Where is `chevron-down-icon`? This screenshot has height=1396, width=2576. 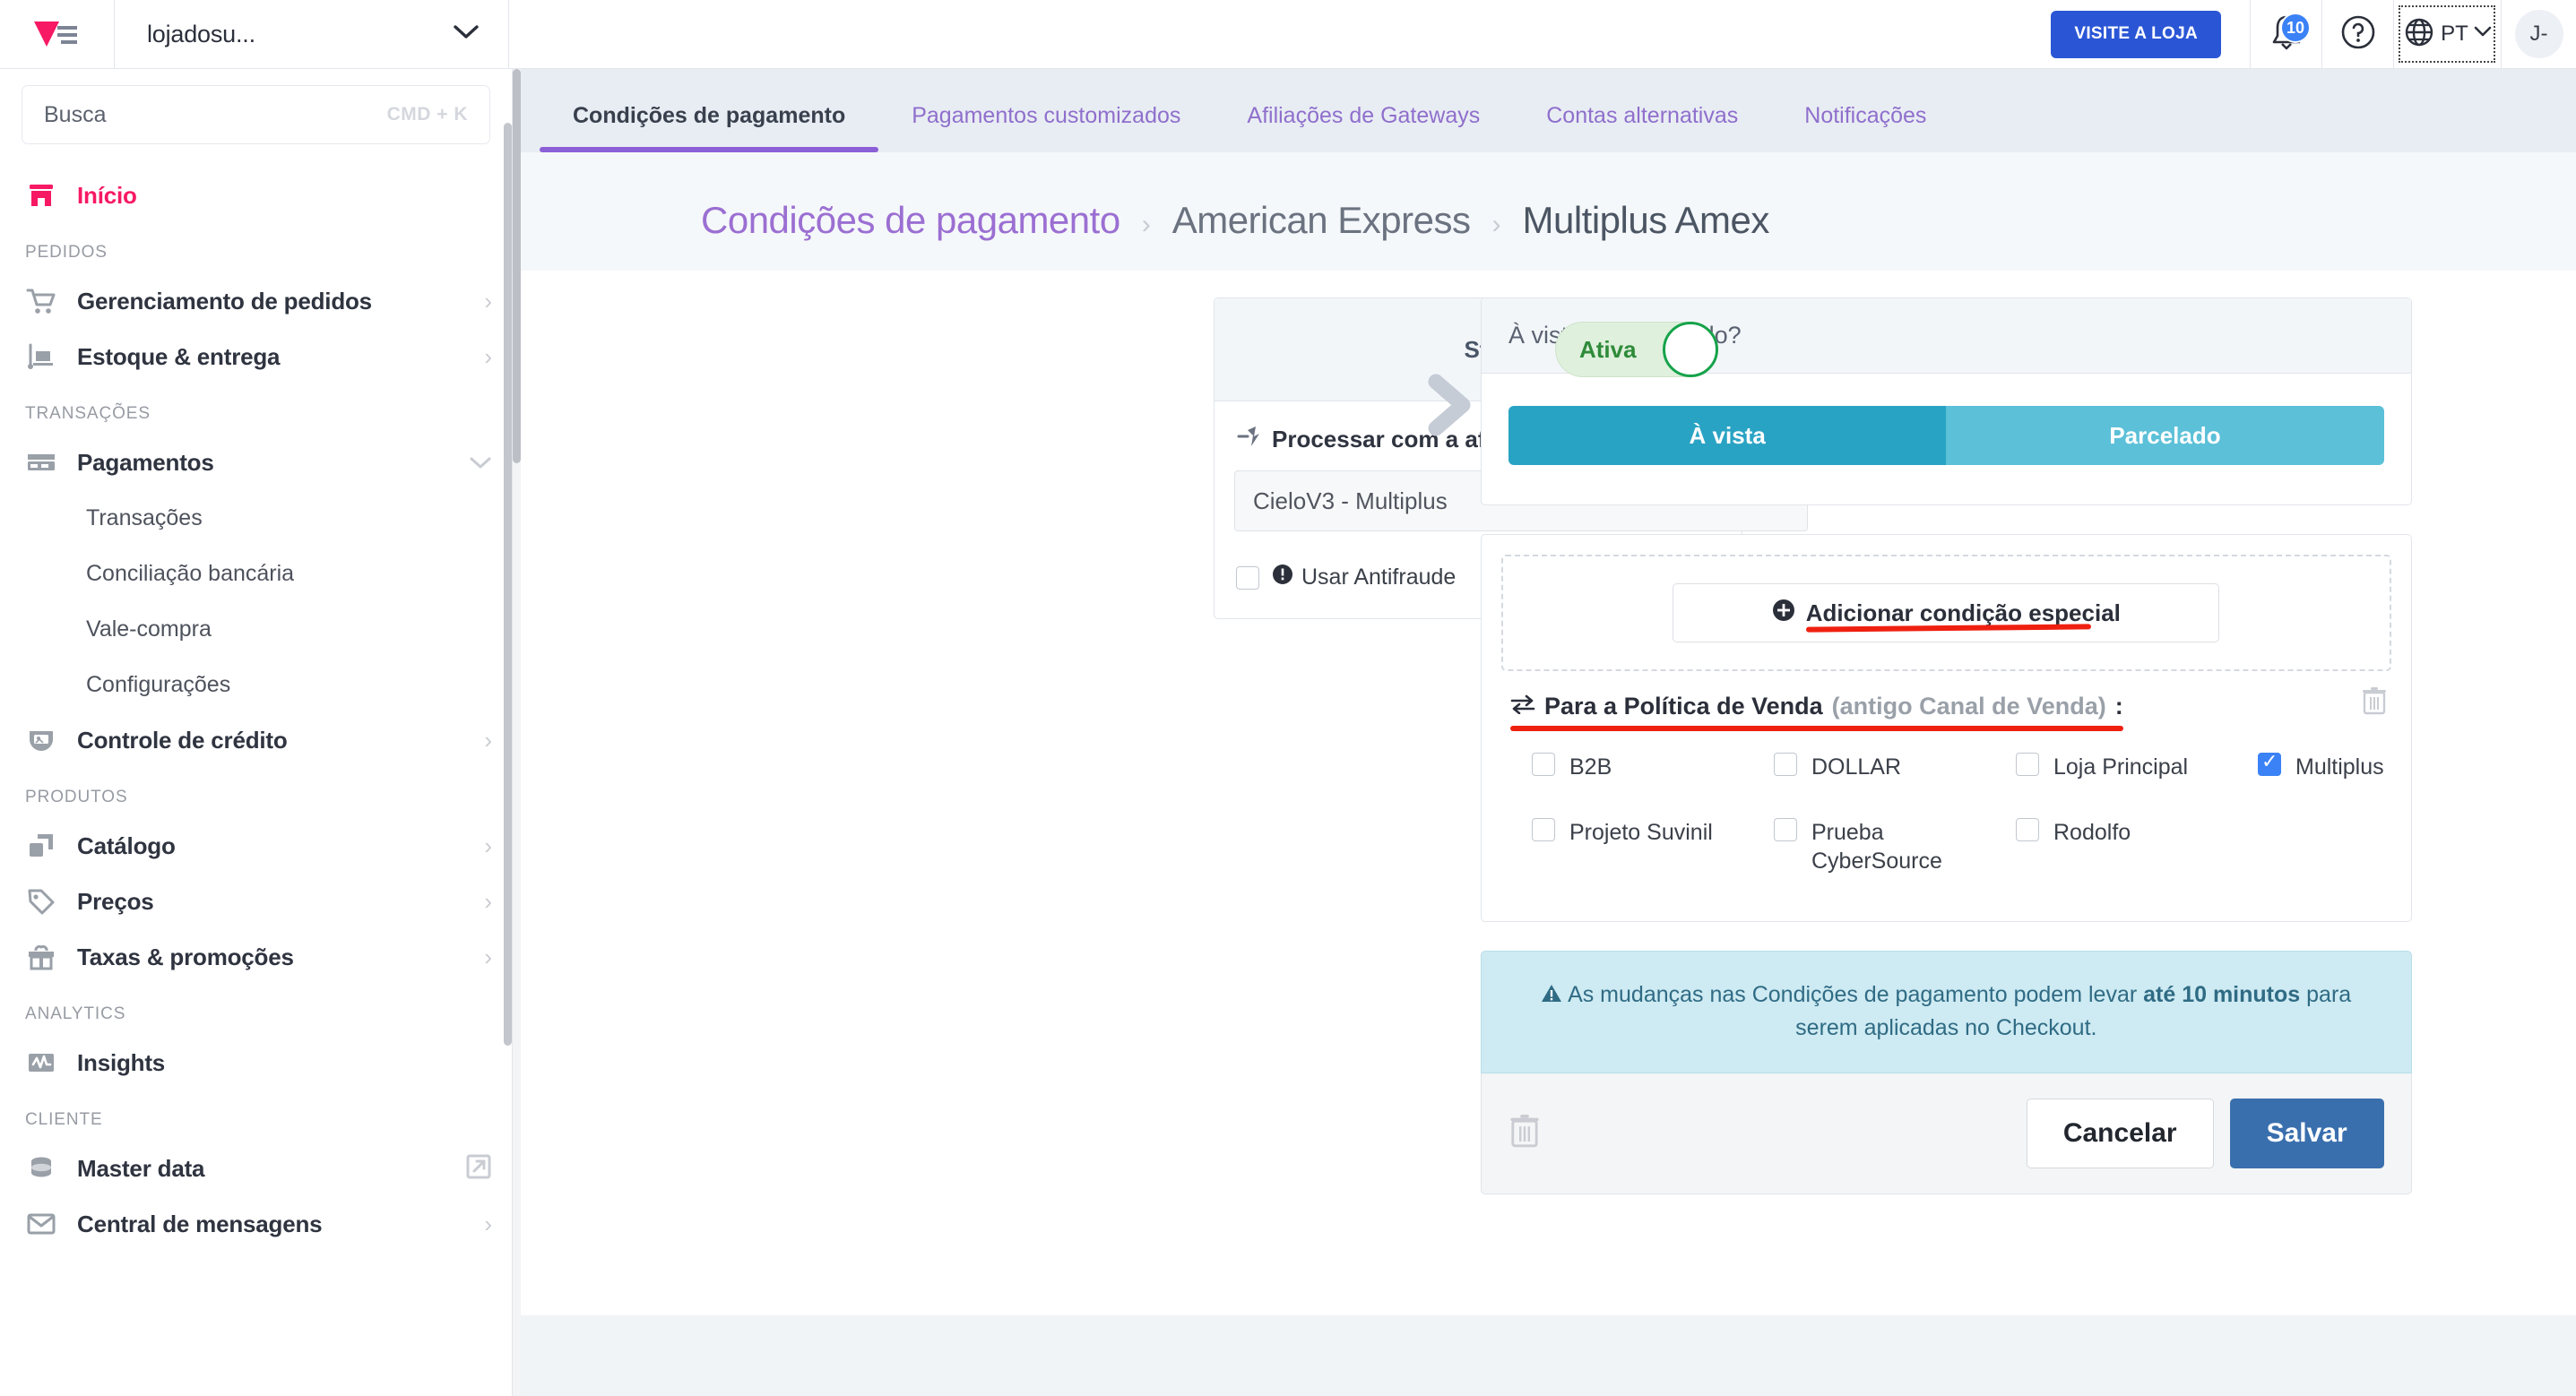
chevron-down-icon is located at coordinates (466, 34).